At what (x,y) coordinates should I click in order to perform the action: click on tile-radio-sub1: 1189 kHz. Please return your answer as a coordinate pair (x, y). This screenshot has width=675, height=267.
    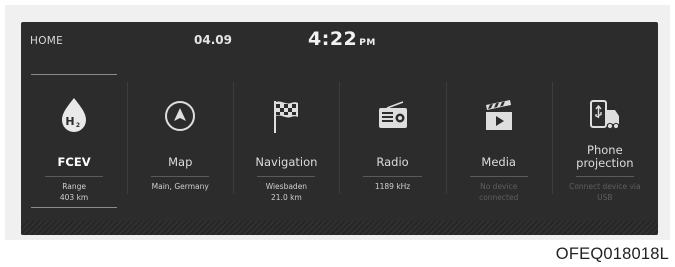
    Looking at the image, I should click on (392, 186).